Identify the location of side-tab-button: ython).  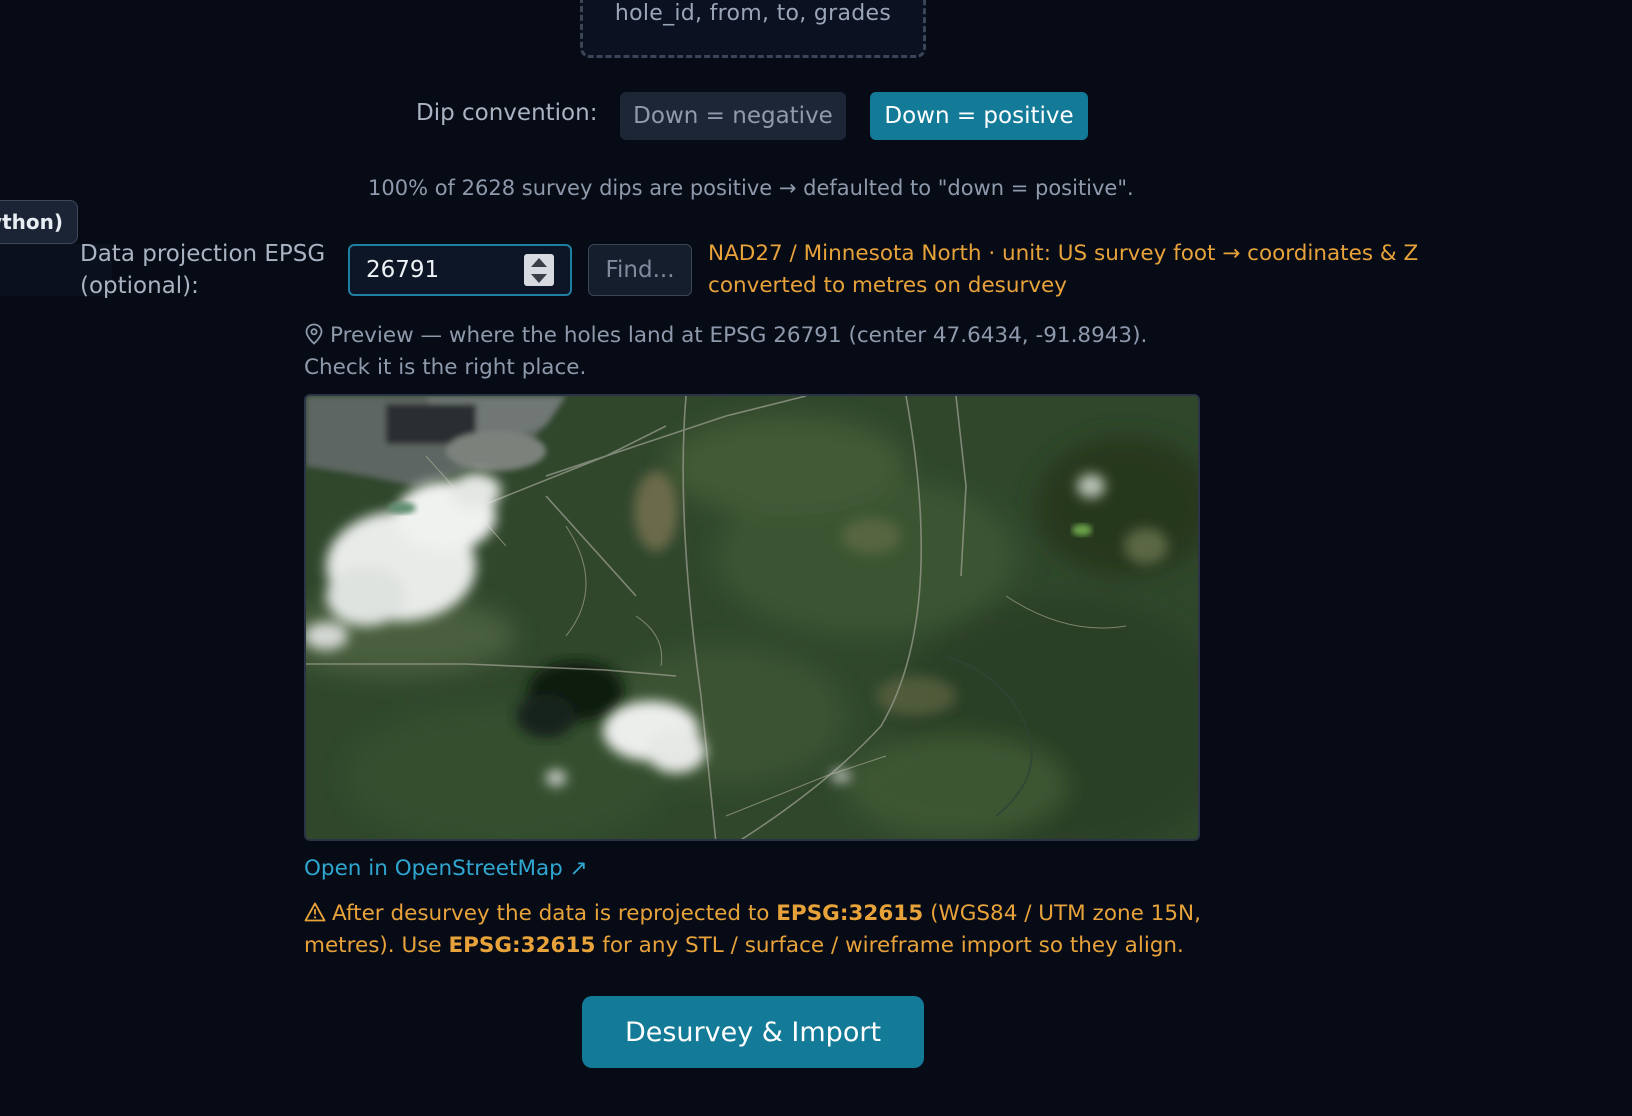
(39, 222).